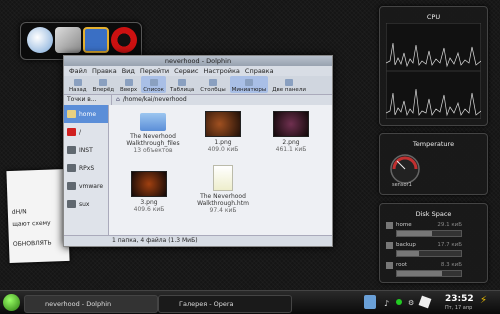 This screenshot has height=314, width=500. What do you see at coordinates (11, 302) in the screenshot?
I see `start-menu-icon` at bounding box center [11, 302].